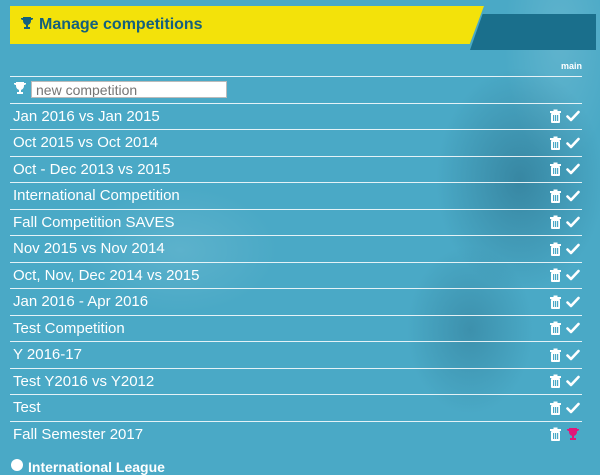 This screenshot has height=475, width=600. Describe the element at coordinates (129, 90) in the screenshot. I see `new-competition-input` at that location.